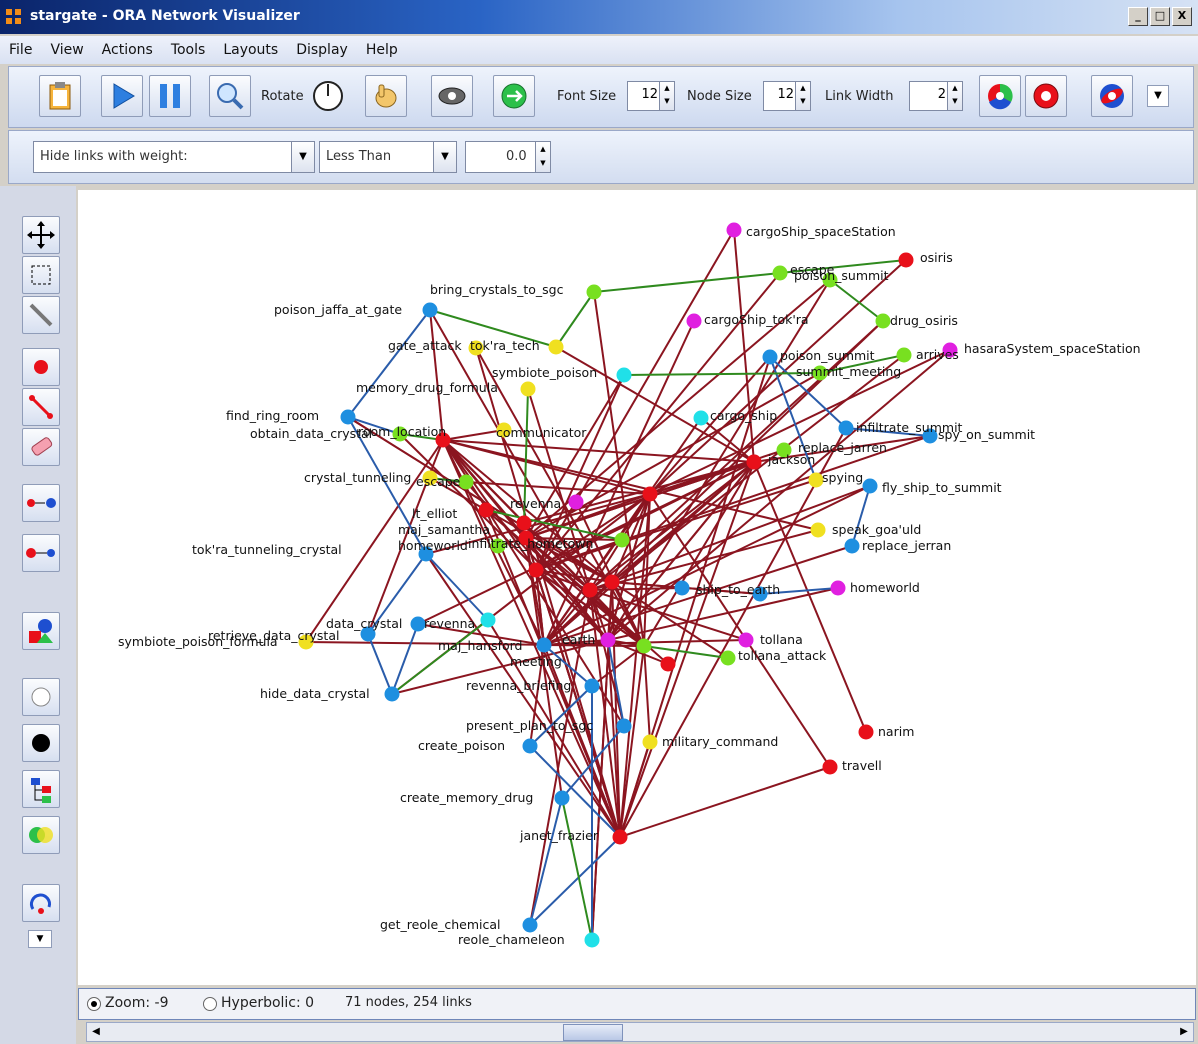 This screenshot has height=1044, width=1198. I want to click on menu-help: Help, so click(382, 50).